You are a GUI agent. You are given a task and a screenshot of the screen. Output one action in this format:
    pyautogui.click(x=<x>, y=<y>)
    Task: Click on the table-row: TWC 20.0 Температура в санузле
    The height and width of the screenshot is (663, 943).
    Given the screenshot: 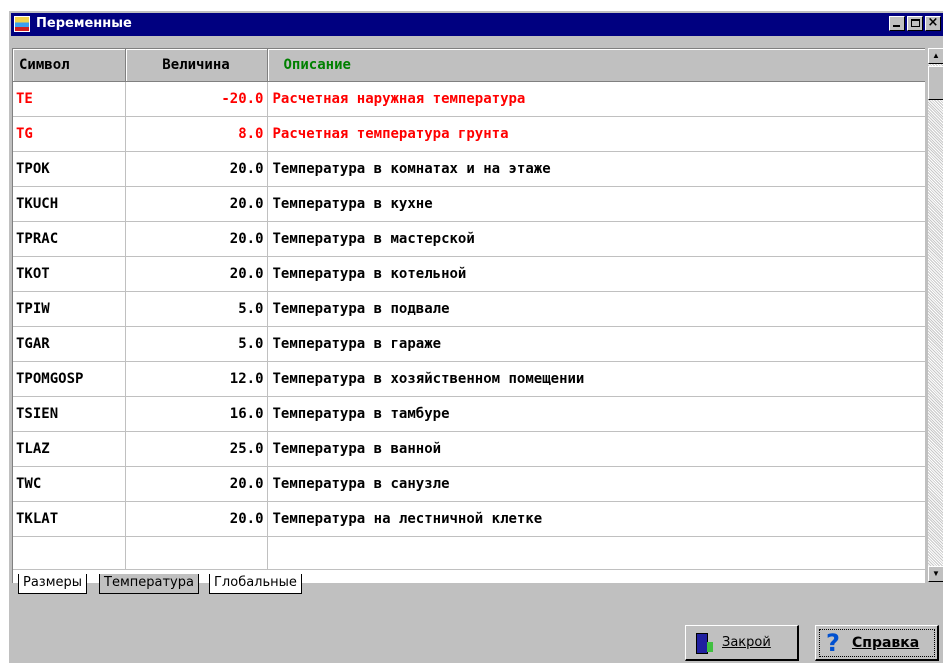 What is the action you would take?
    pyautogui.click(x=469, y=484)
    